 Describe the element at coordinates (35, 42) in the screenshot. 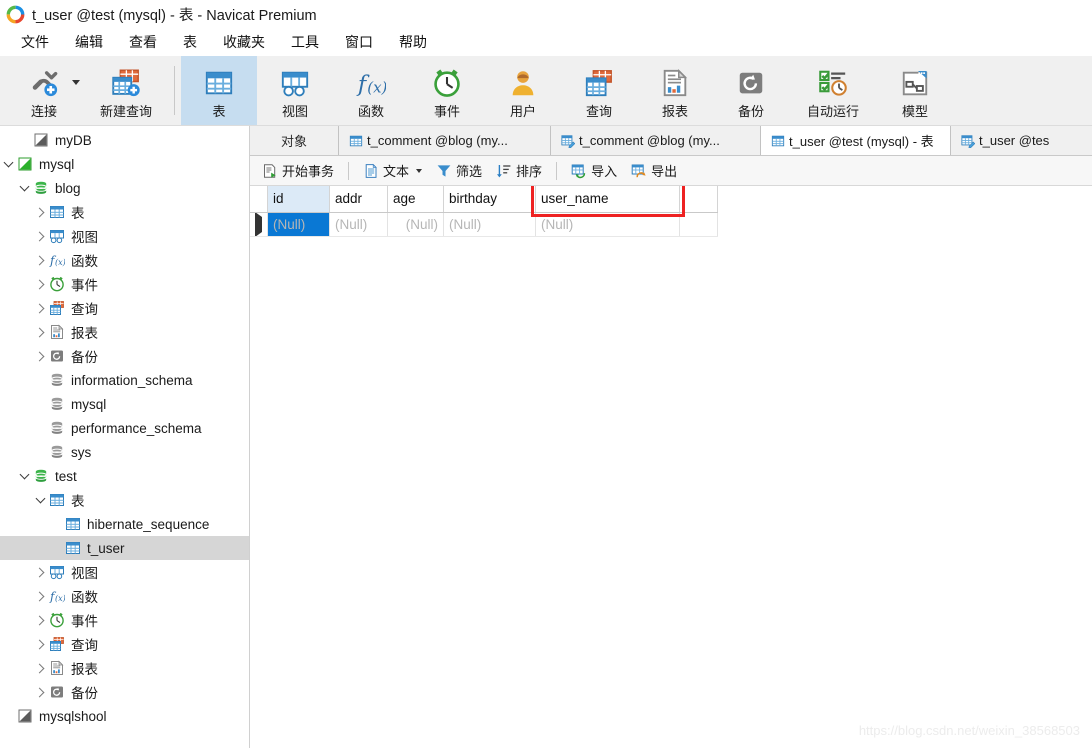

I see `menu-file: 文件` at that location.